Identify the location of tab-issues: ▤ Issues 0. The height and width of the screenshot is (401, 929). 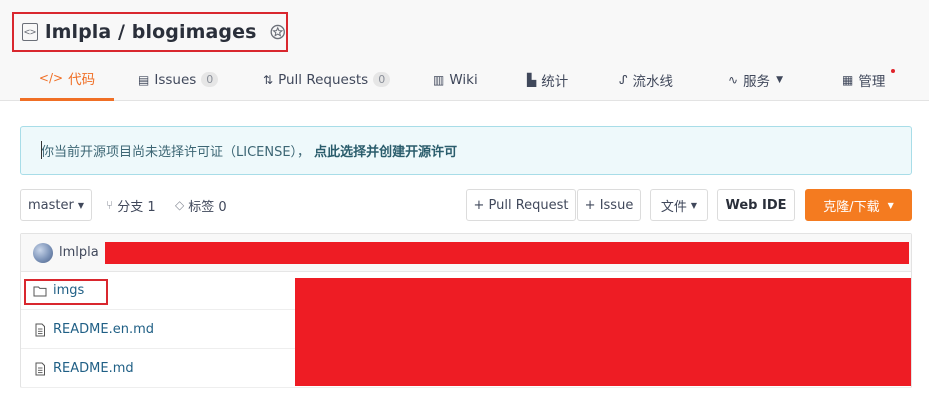
(178, 79).